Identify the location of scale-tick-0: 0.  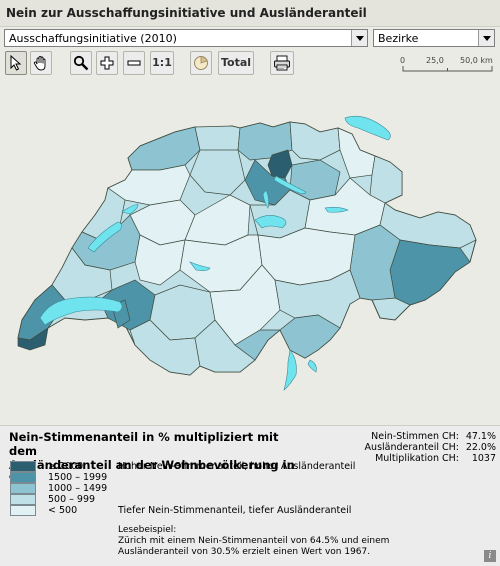
(403, 60).